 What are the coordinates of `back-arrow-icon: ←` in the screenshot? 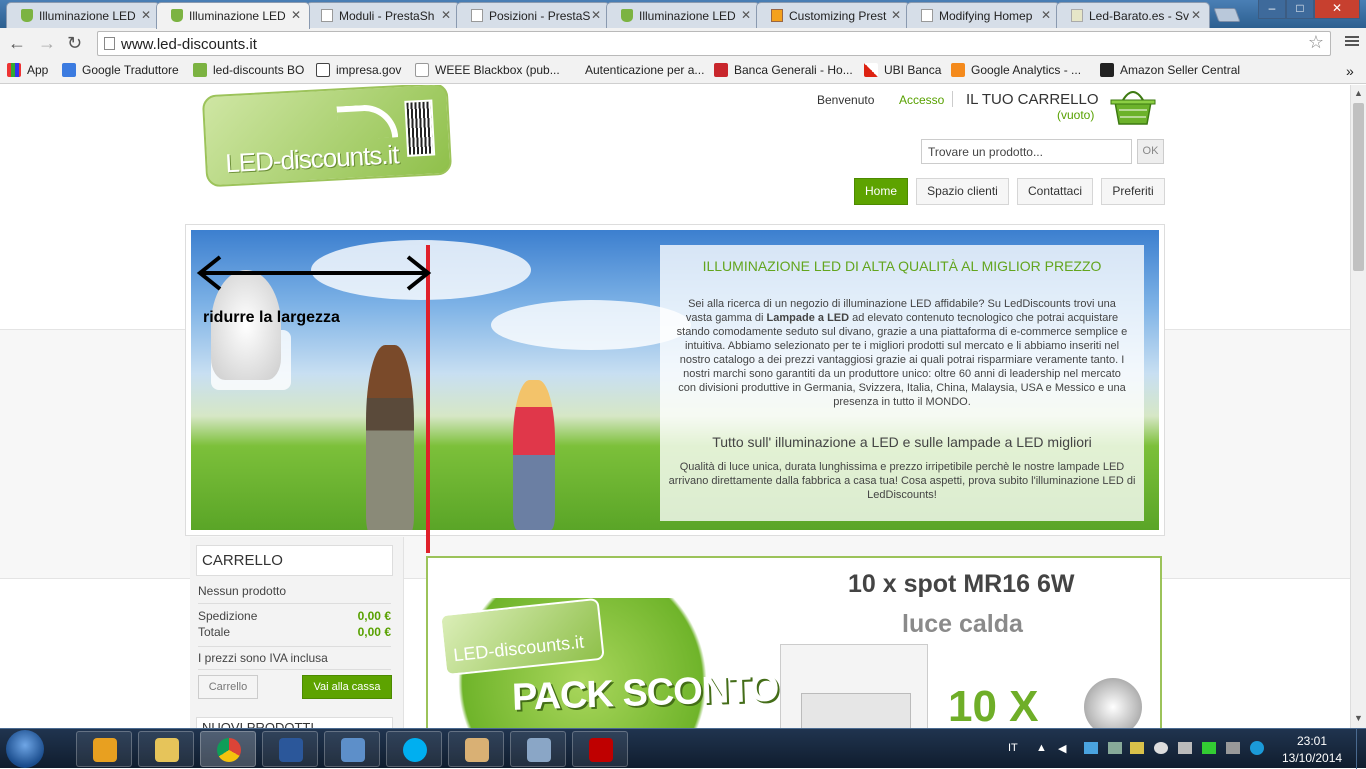 It's located at (17, 43).